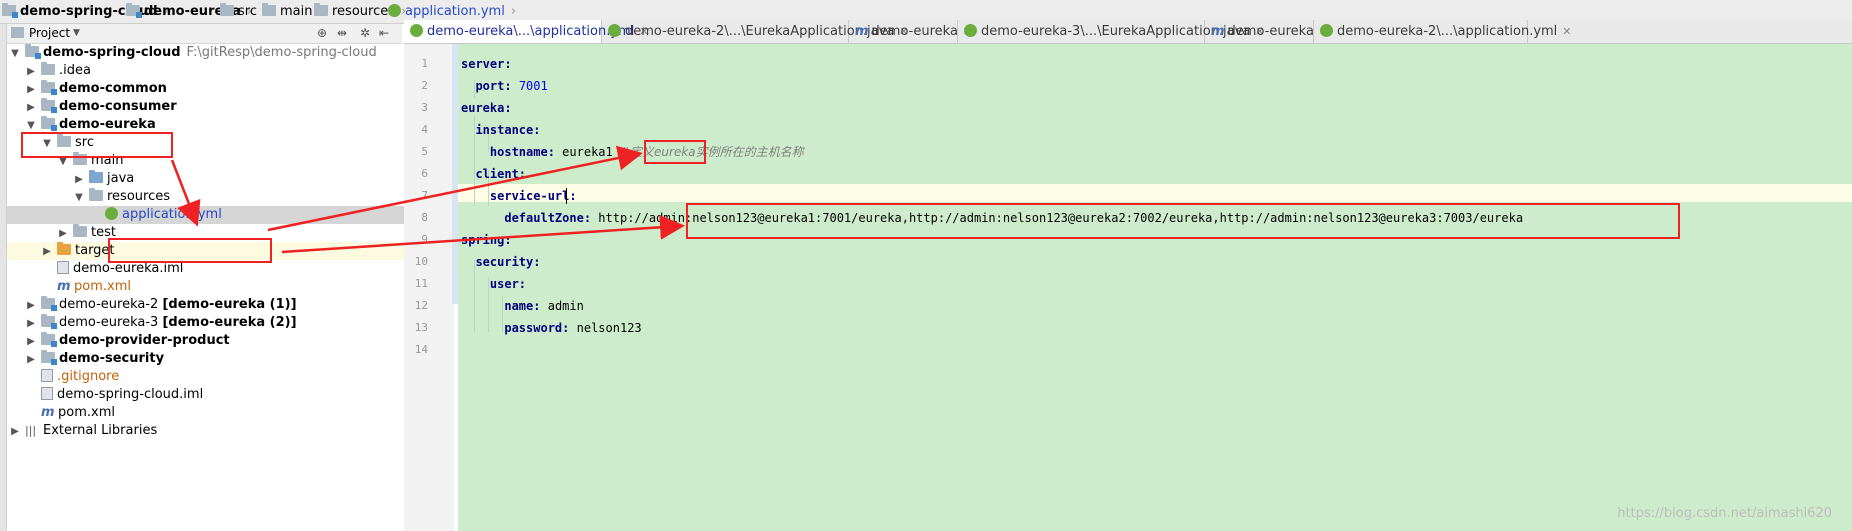  Describe the element at coordinates (455, 188) in the screenshot. I see `arrow-to-hostname` at that location.